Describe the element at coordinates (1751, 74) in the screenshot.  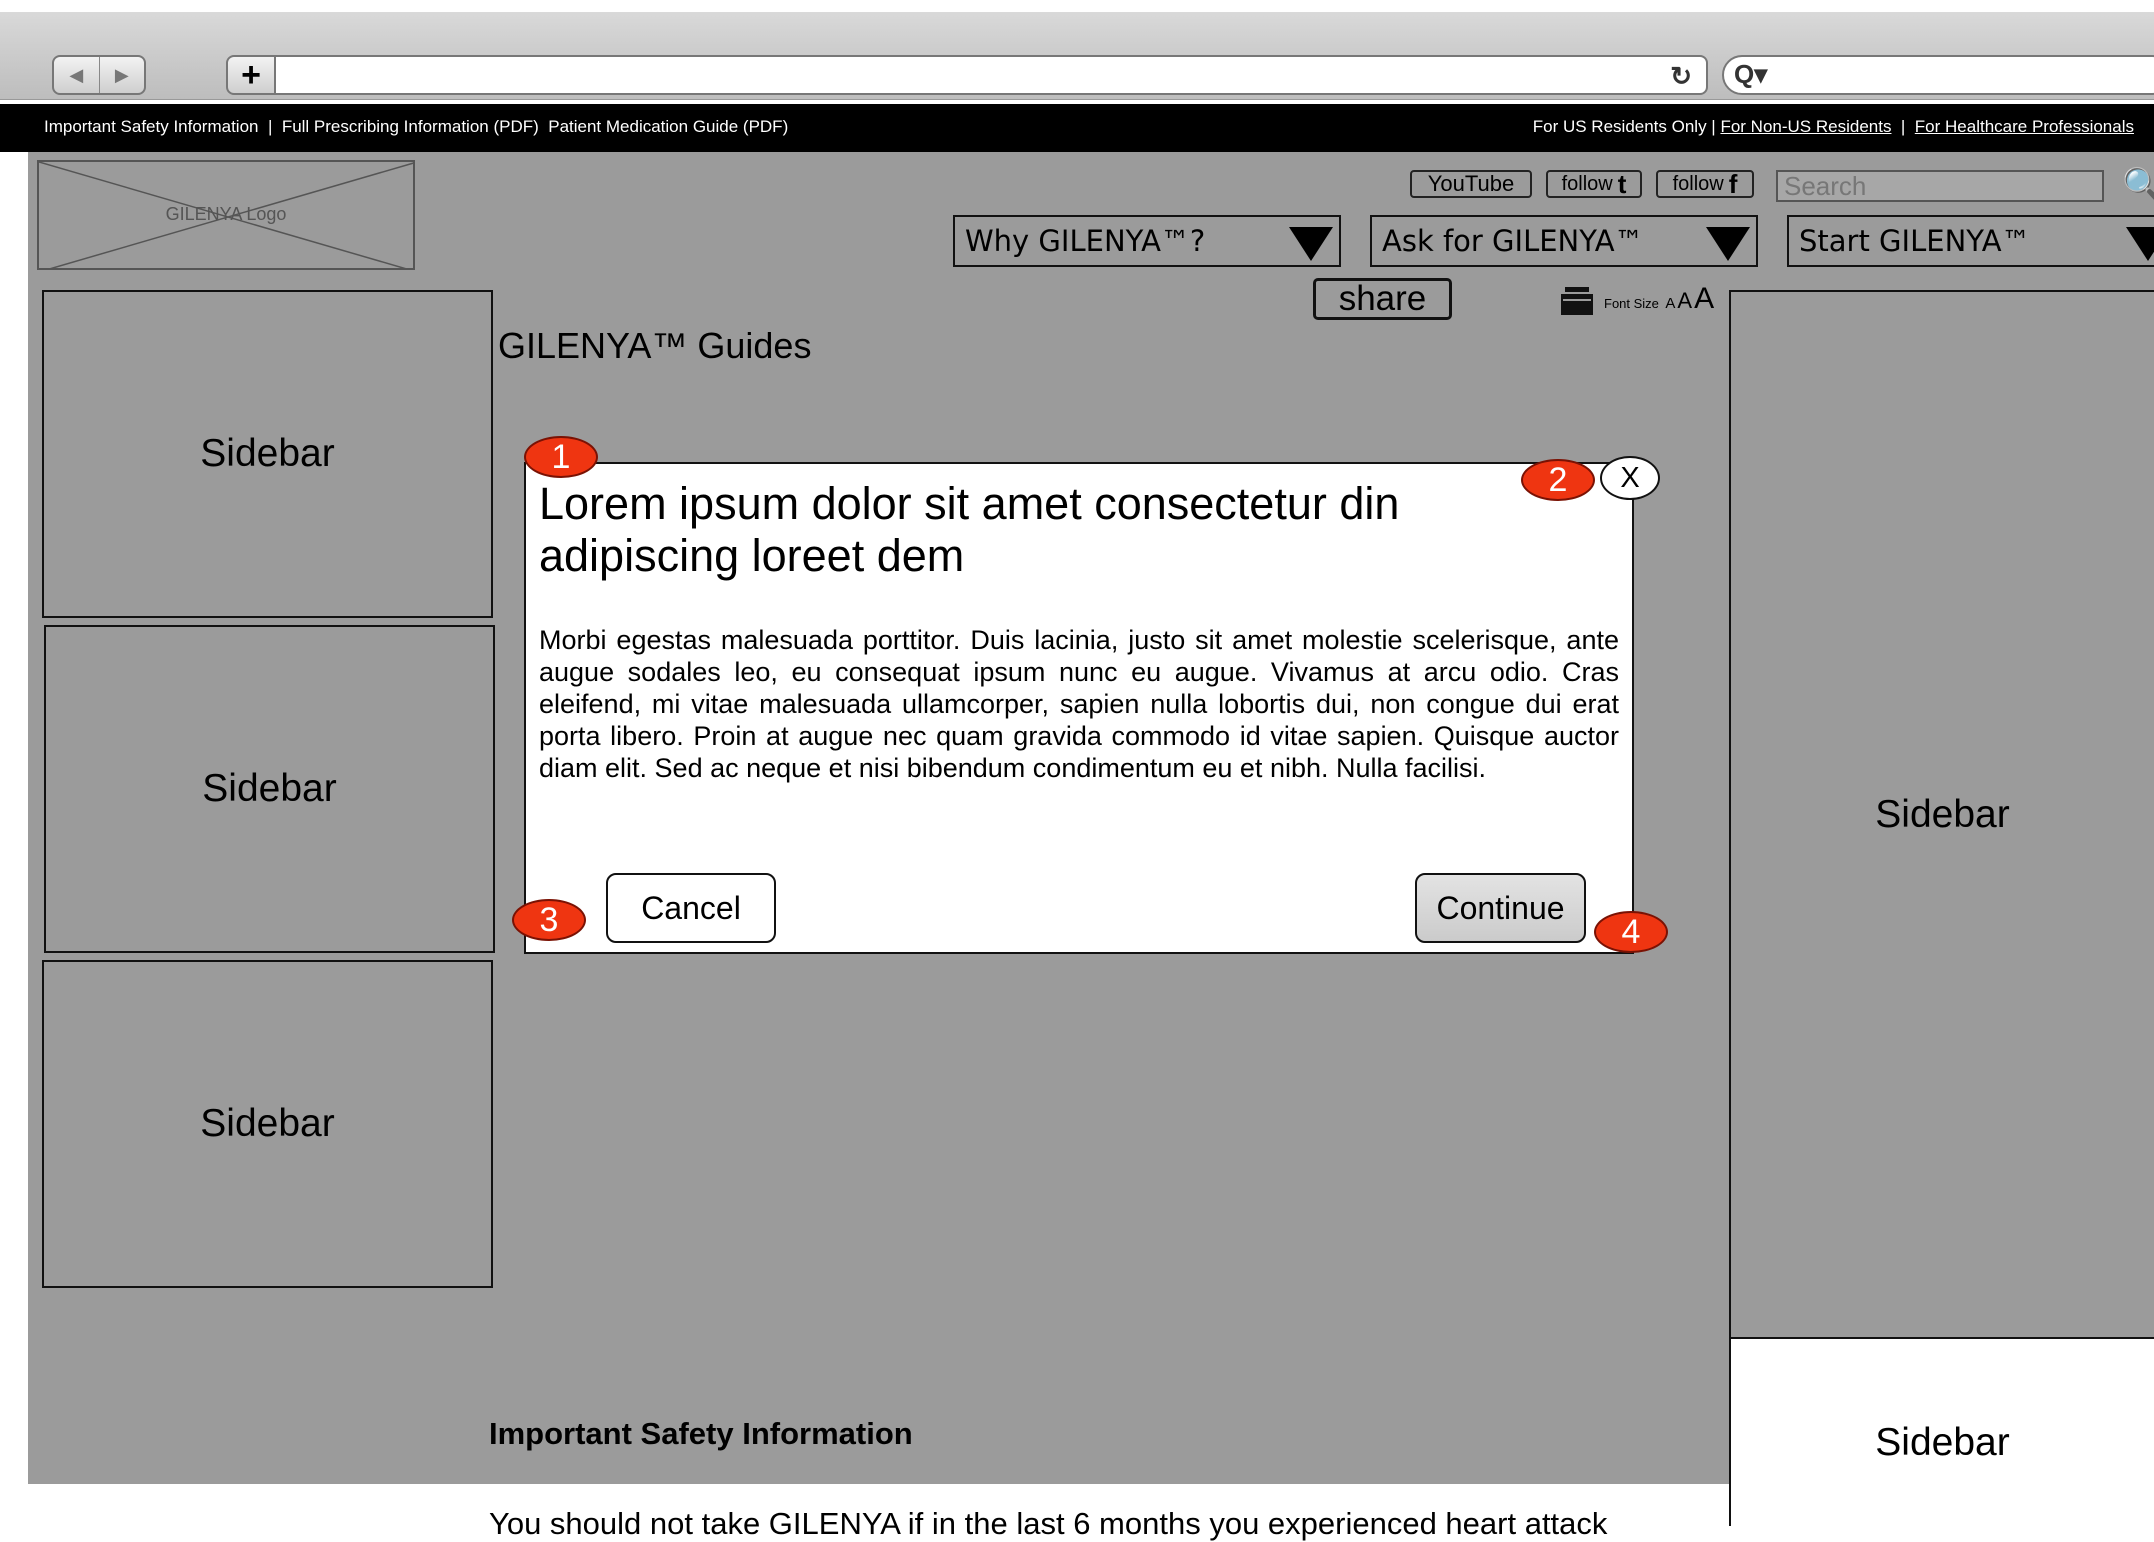
I see `search-icon: Q▾` at that location.